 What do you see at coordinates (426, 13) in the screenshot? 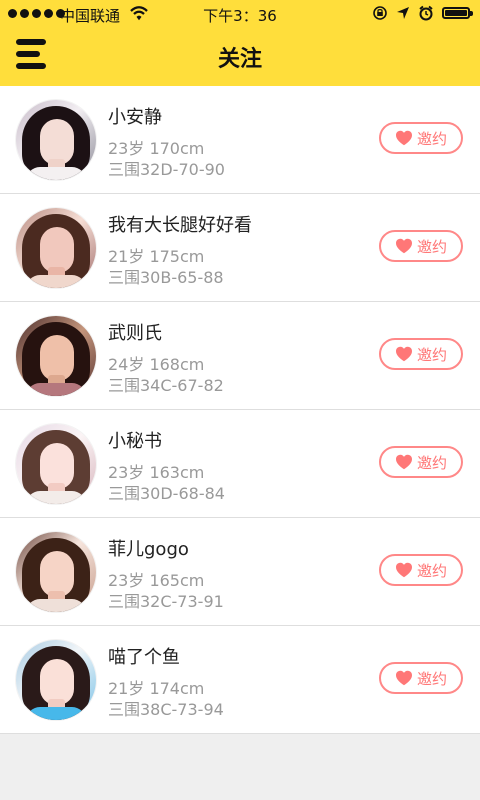
I see `alarm-icon` at bounding box center [426, 13].